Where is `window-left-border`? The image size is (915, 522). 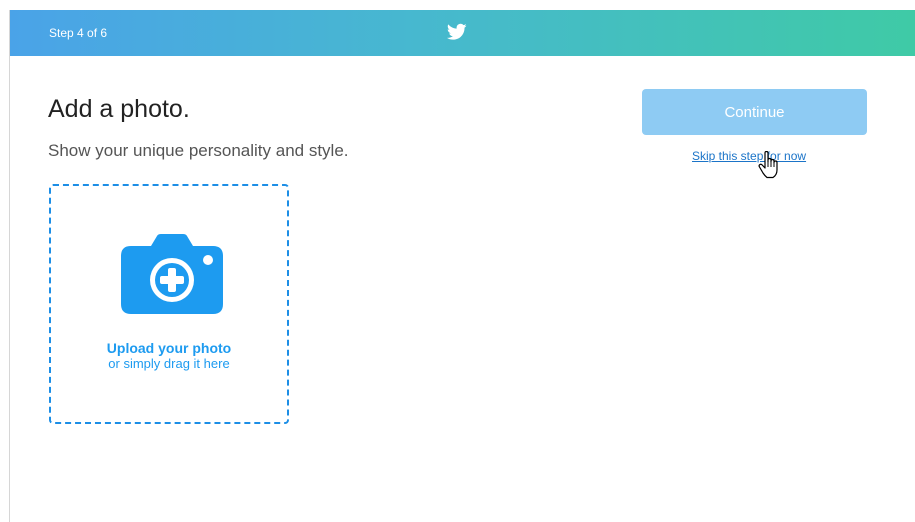
window-left-border is located at coordinates (9, 266).